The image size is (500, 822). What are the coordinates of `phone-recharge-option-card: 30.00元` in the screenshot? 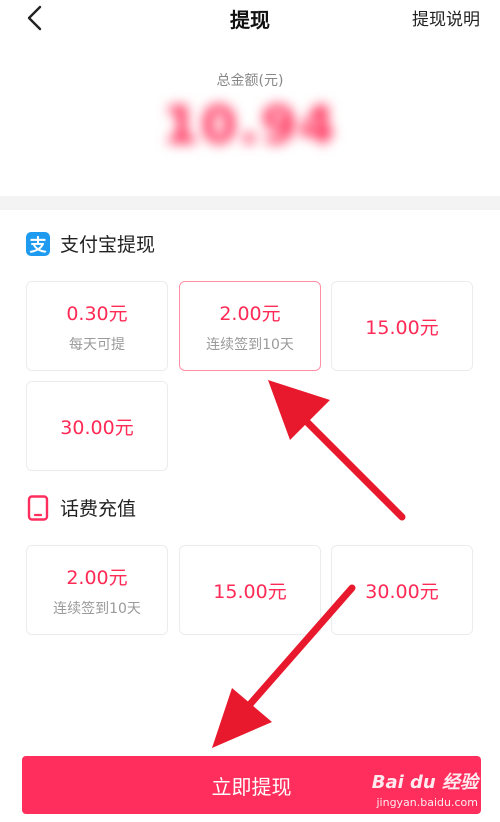 It's located at (402, 590).